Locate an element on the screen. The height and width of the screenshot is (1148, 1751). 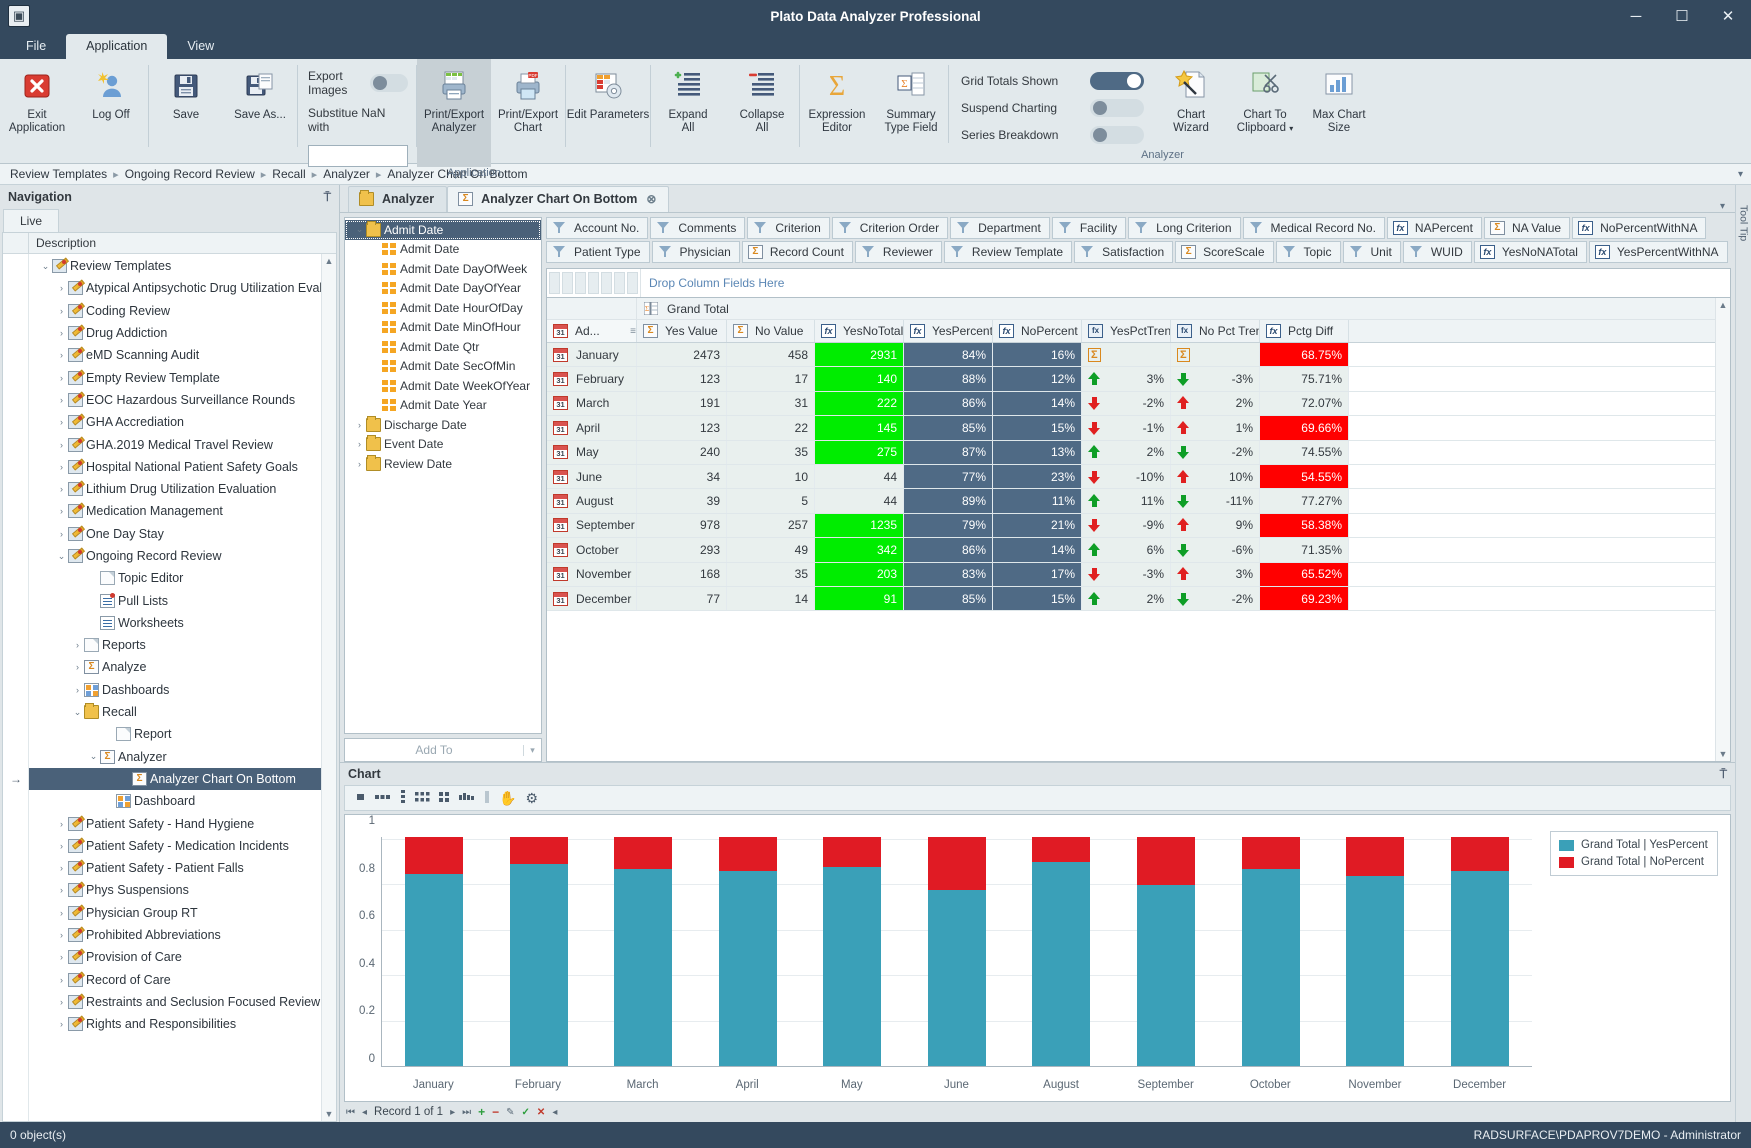
nav-item-phys-suspensions: › Phys Suspensions is located at coordinates (175, 890).